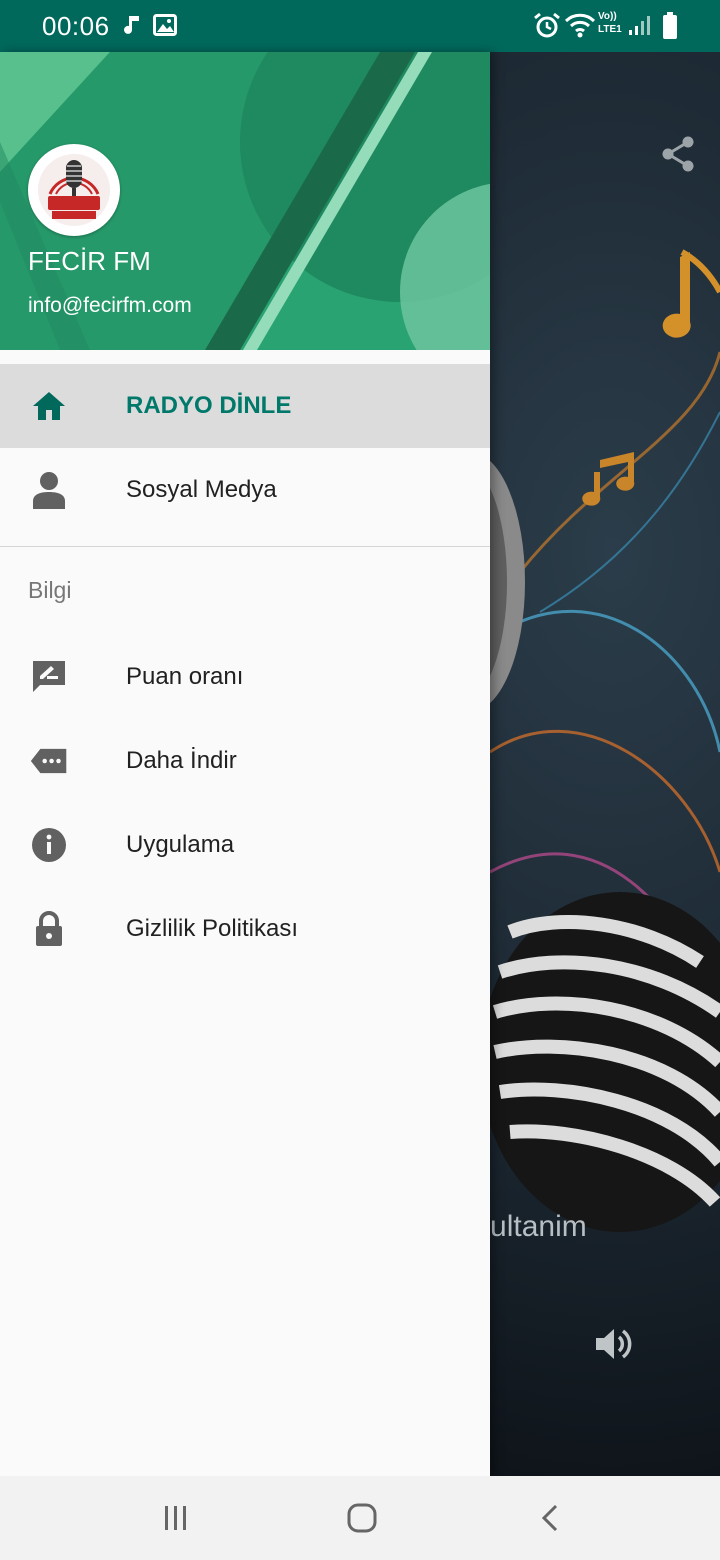  I want to click on menu-item-gizlilik-politikasi: Gizlilik Politikası, so click(245, 929).